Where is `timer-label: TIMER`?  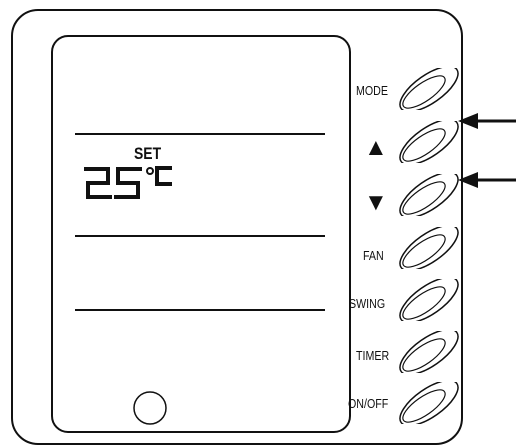
timer-label: TIMER is located at coordinates (373, 355).